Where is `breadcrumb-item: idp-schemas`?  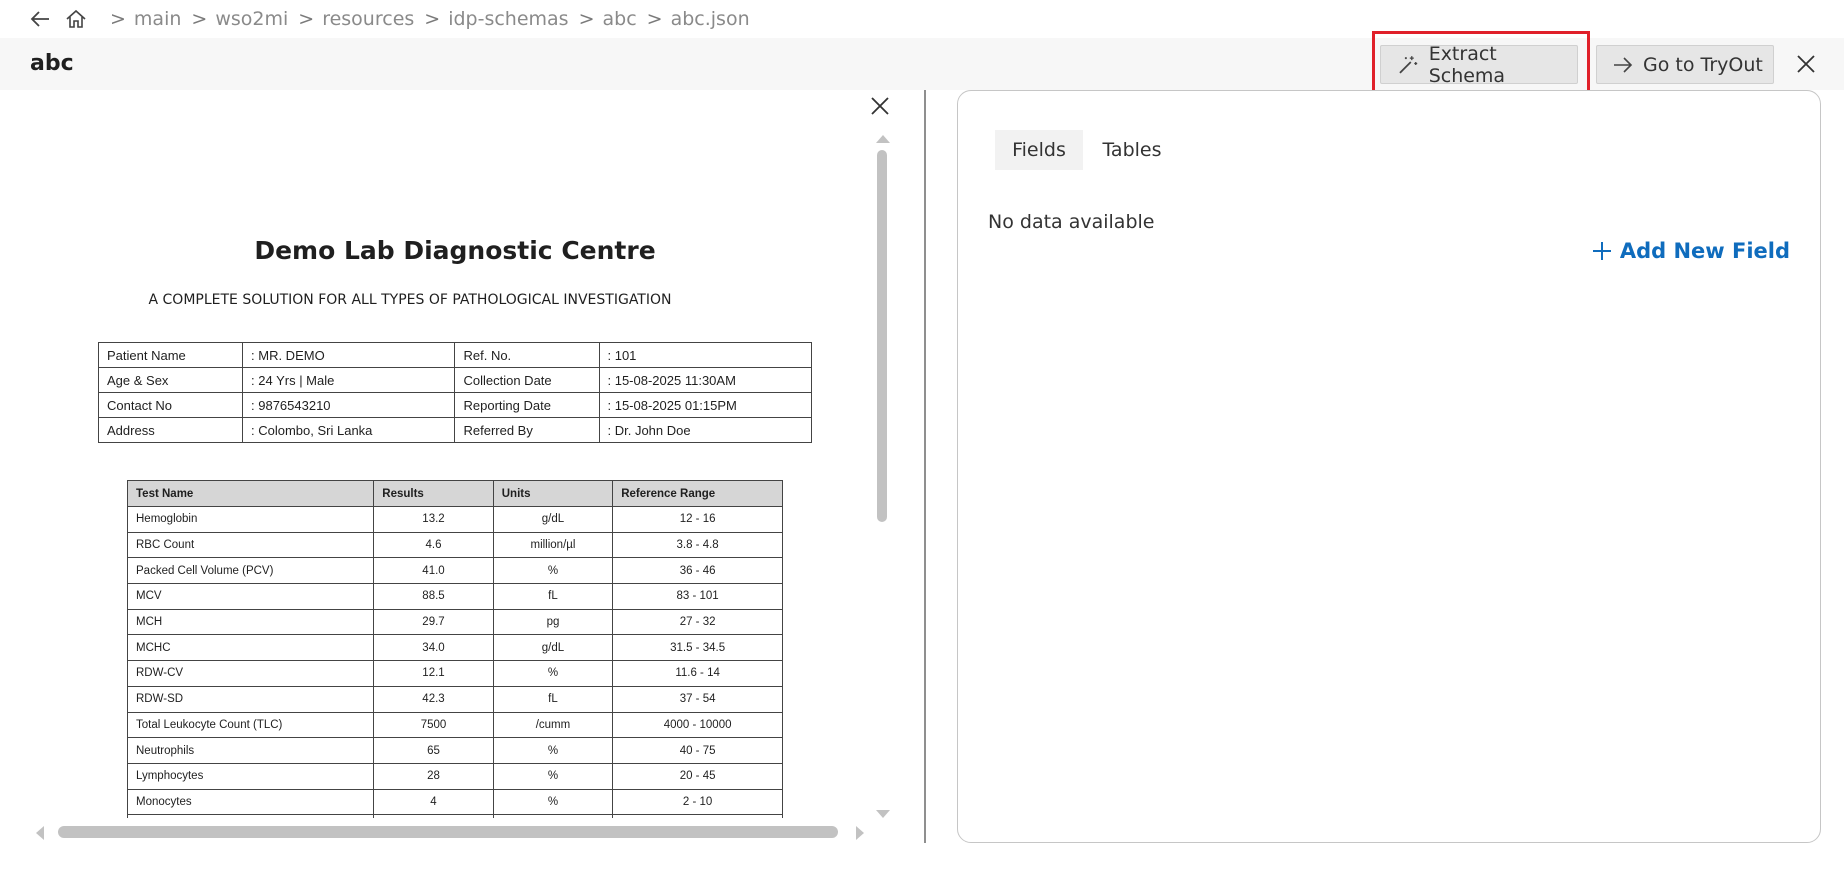 breadcrumb-item: idp-schemas is located at coordinates (508, 19).